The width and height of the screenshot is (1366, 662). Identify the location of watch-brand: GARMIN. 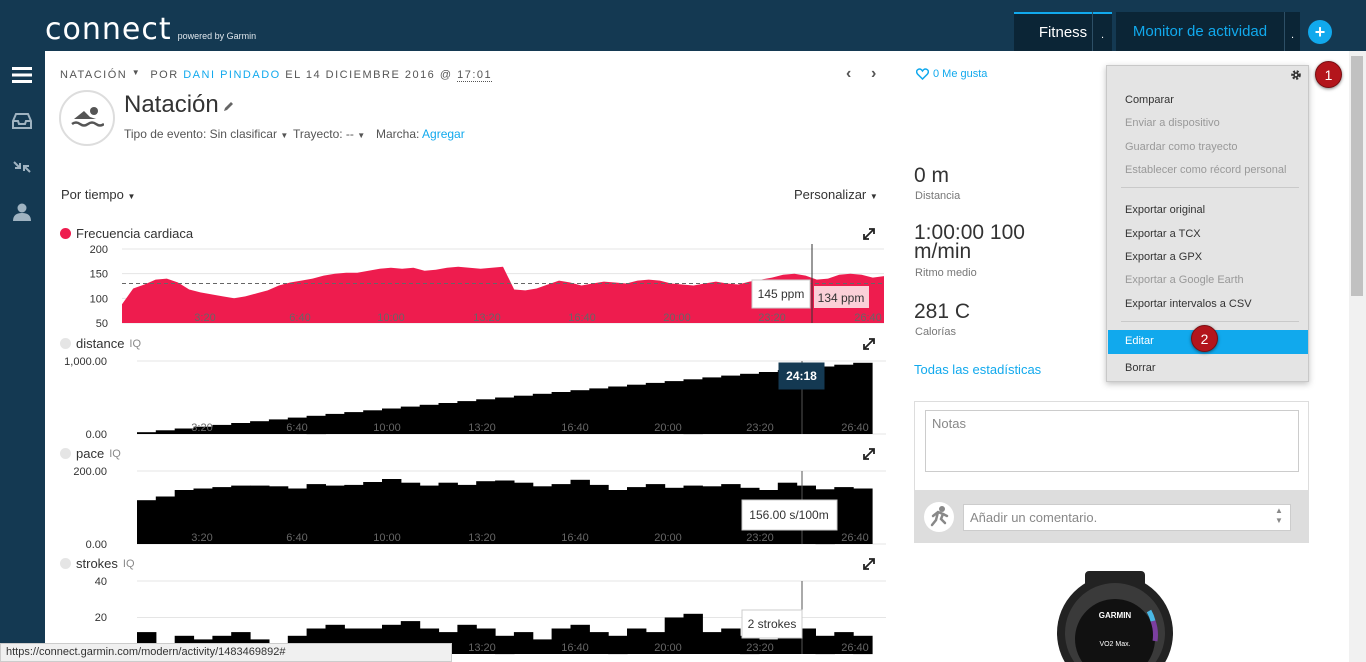
(1115, 615).